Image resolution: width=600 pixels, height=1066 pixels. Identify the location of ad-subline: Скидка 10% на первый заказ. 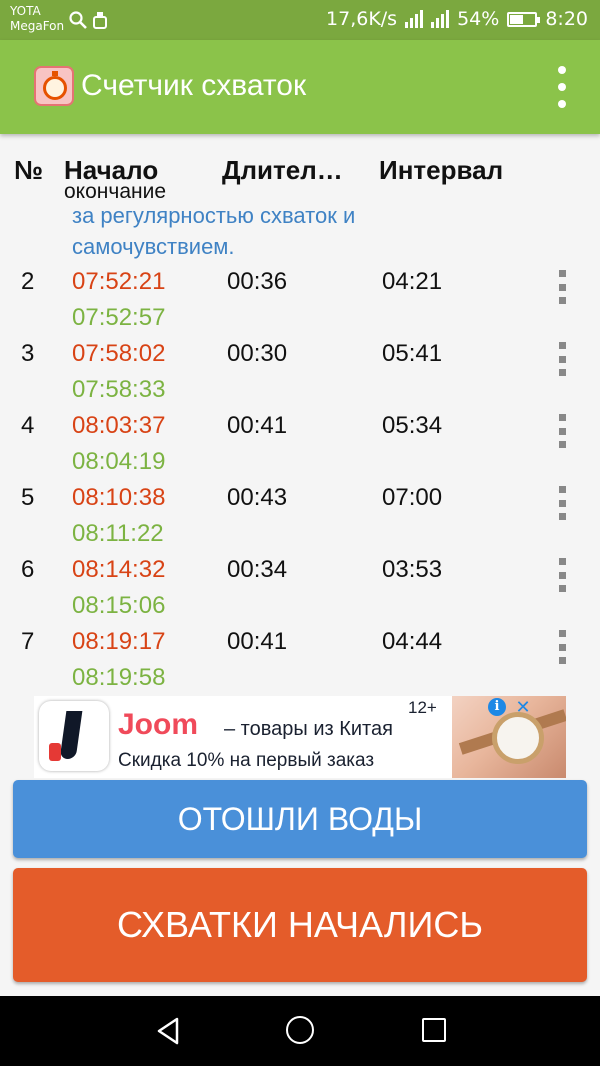
(246, 760).